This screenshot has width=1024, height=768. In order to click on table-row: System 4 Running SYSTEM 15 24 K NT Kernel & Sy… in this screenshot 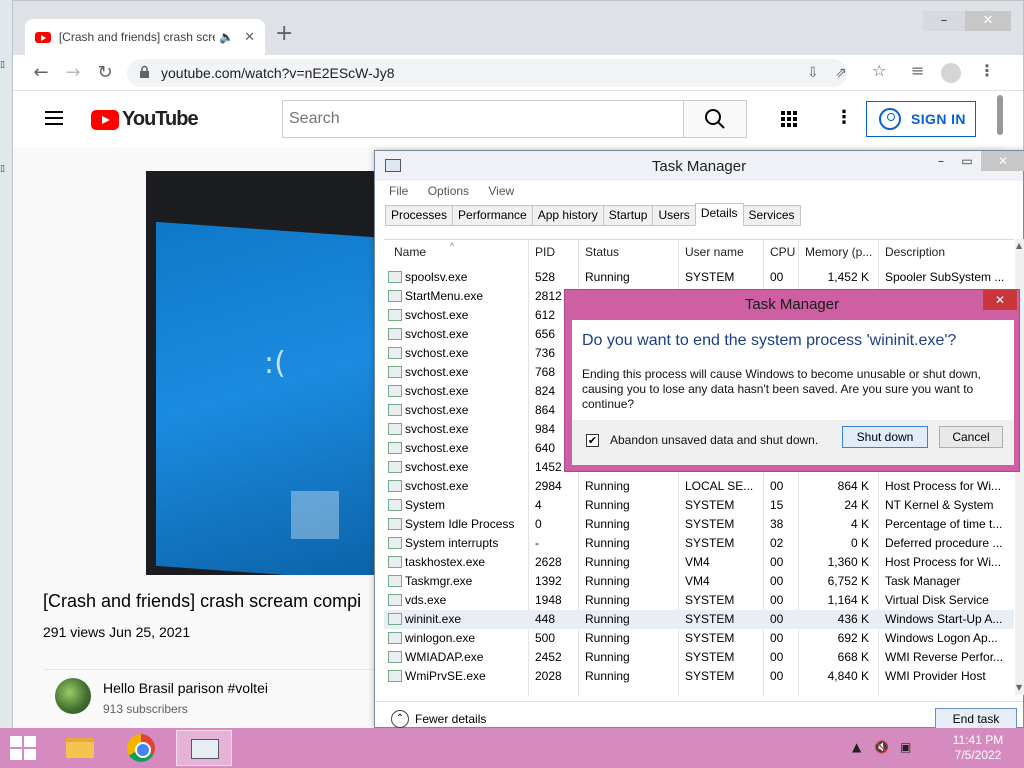, I will do `click(699, 505)`.